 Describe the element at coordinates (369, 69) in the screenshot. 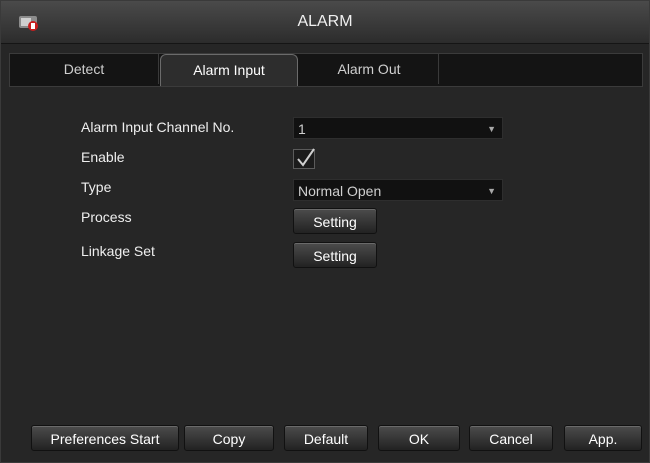

I see `tab-alarm-out: Alarm Out` at that location.